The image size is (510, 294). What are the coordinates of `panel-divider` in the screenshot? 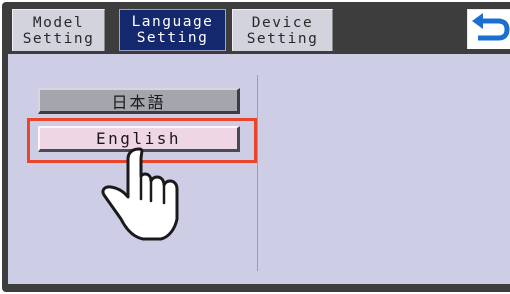 It's located at (257, 173).